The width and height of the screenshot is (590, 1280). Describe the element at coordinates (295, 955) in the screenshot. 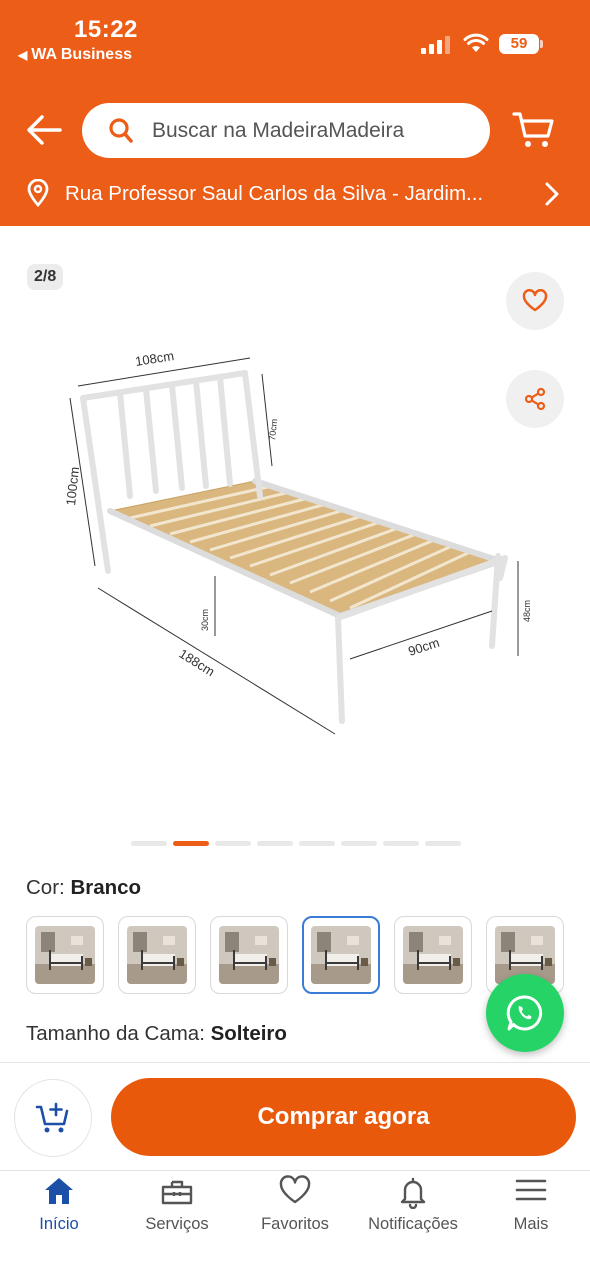

I see `color-thumbnails` at that location.